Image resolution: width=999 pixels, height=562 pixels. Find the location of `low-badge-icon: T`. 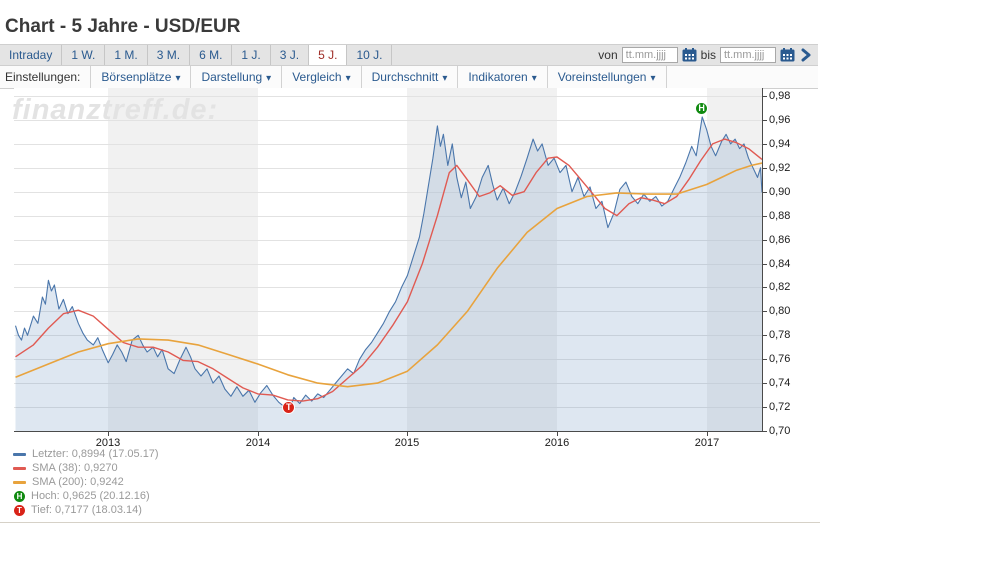

low-badge-icon: T is located at coordinates (19, 510).